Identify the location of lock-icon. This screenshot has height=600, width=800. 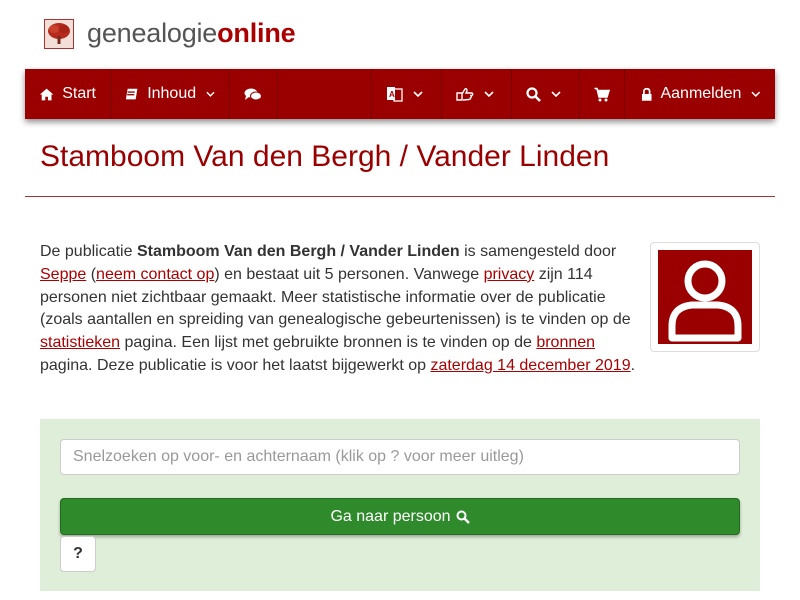
(646, 94).